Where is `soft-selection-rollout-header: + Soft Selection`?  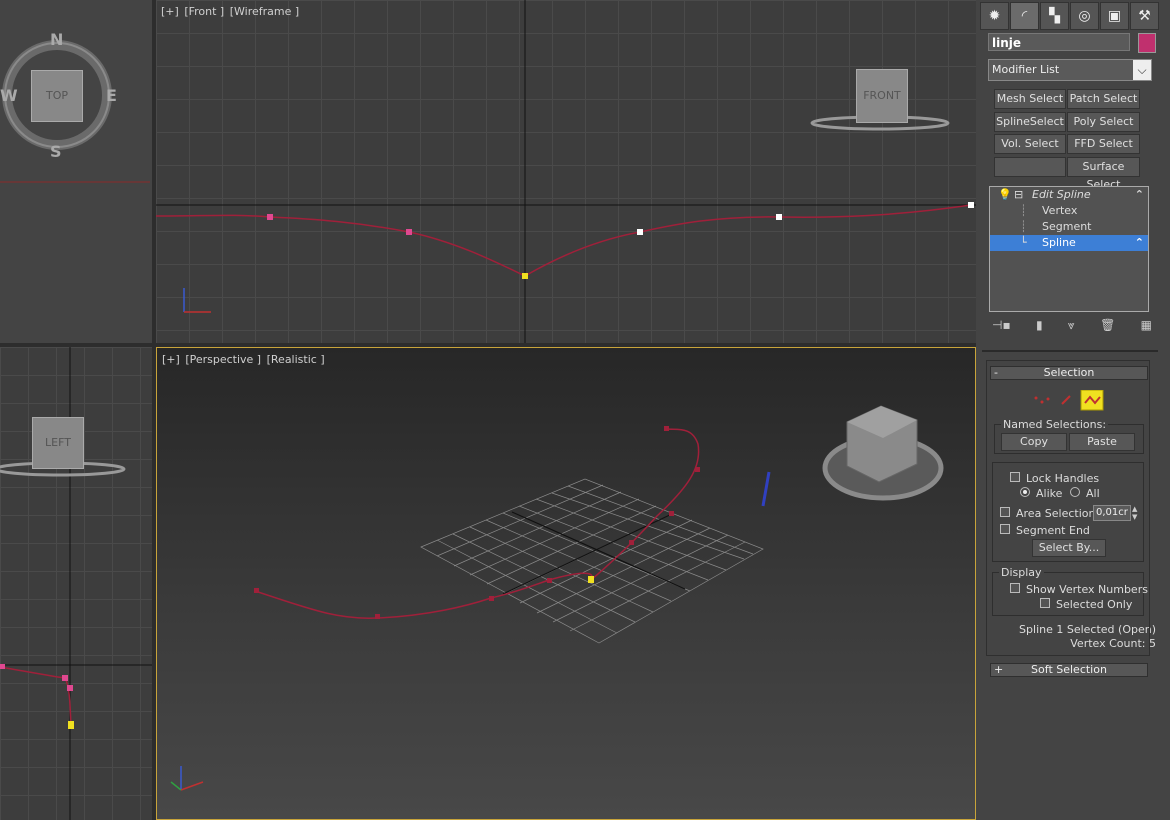
soft-selection-rollout-header: + Soft Selection is located at coordinates (1069, 670).